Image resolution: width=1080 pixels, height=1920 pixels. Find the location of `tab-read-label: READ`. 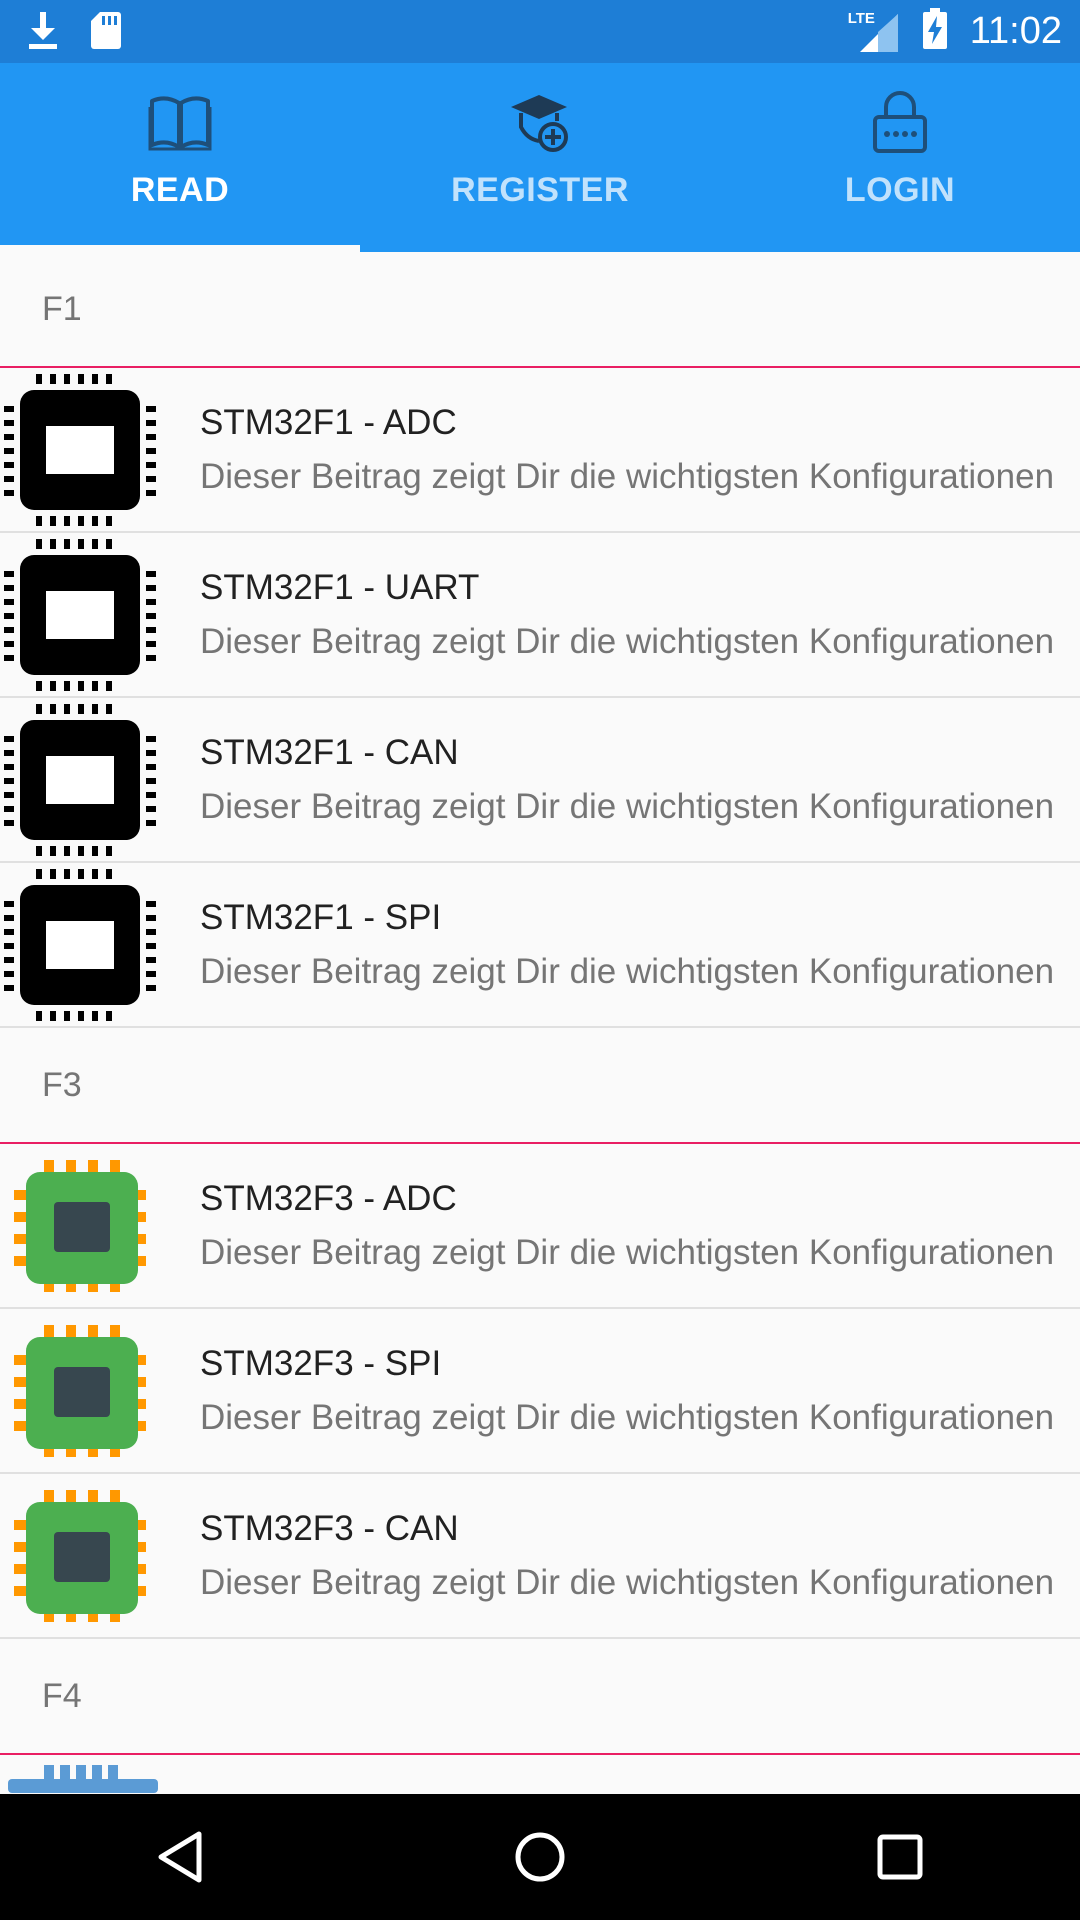

tab-read-label: READ is located at coordinates (180, 190).